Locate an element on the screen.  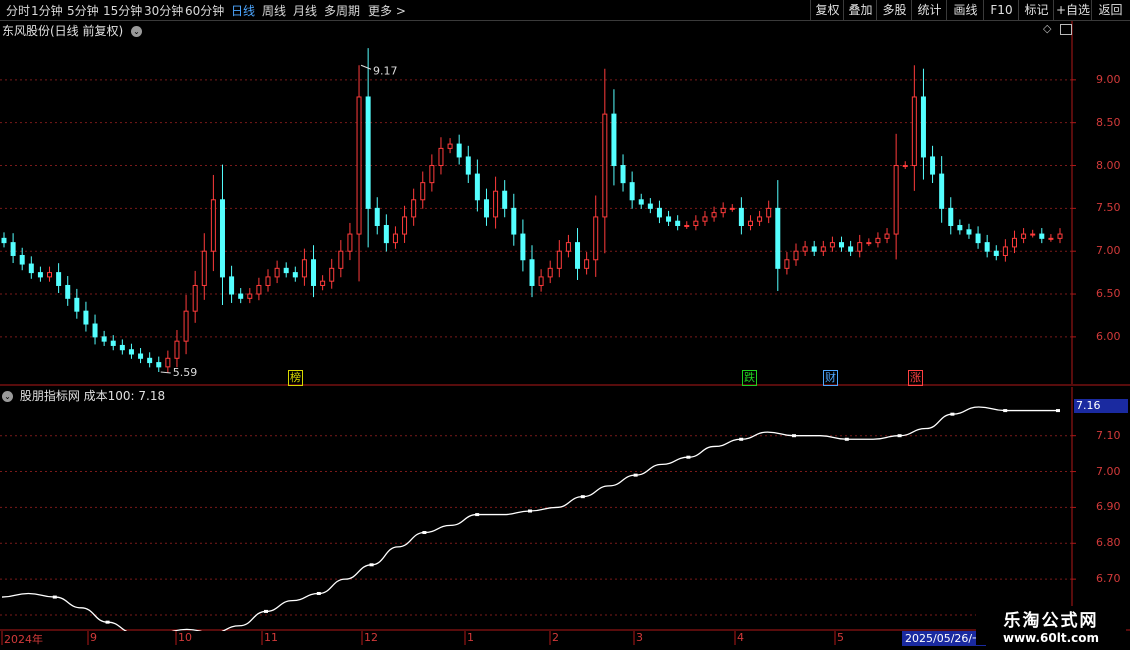
back-button: 返回 is located at coordinates (1110, 10).